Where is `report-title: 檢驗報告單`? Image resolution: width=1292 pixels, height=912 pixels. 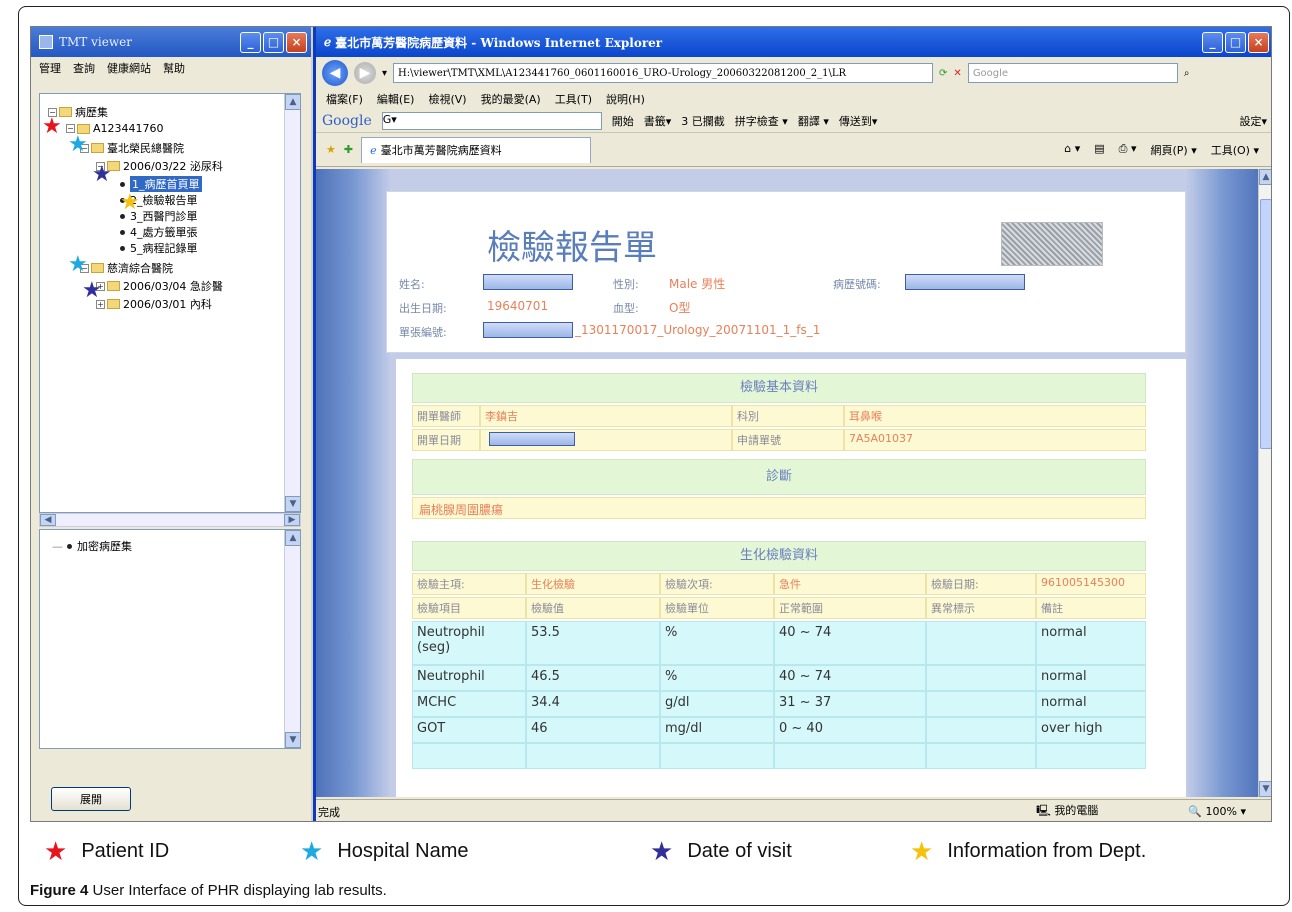 report-title: 檢驗報告單 is located at coordinates (572, 248).